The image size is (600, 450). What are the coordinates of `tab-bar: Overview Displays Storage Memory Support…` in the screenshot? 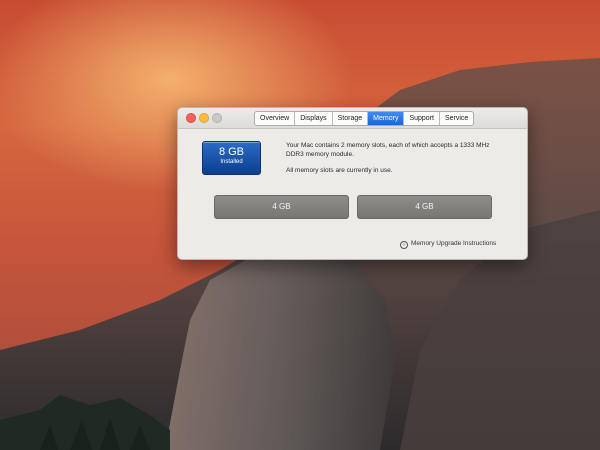 It's located at (364, 118).